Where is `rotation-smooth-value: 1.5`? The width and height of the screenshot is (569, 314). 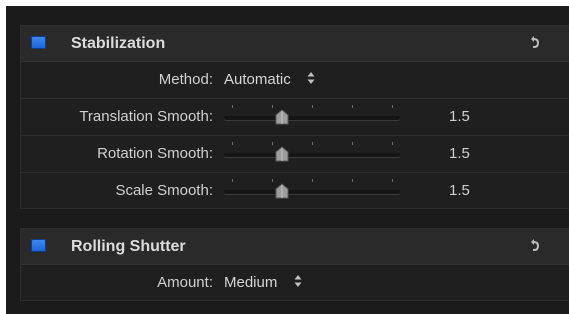 rotation-smooth-value: 1.5 is located at coordinates (459, 154).